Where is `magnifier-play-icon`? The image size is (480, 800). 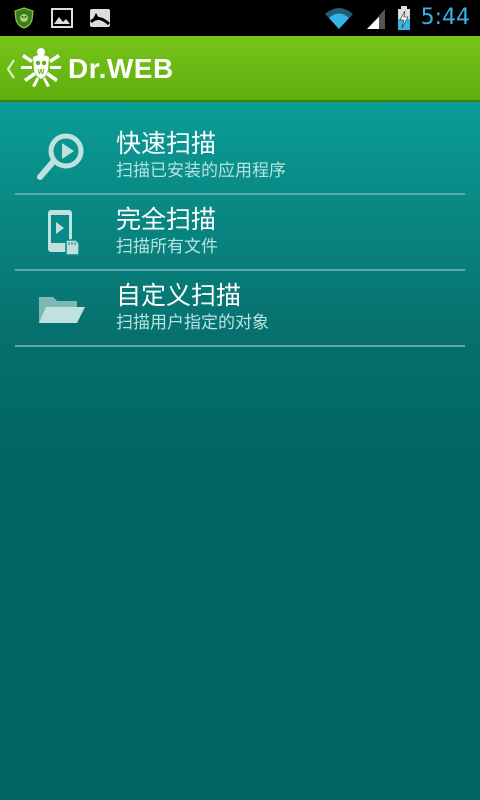 magnifier-play-icon is located at coordinates (60, 156).